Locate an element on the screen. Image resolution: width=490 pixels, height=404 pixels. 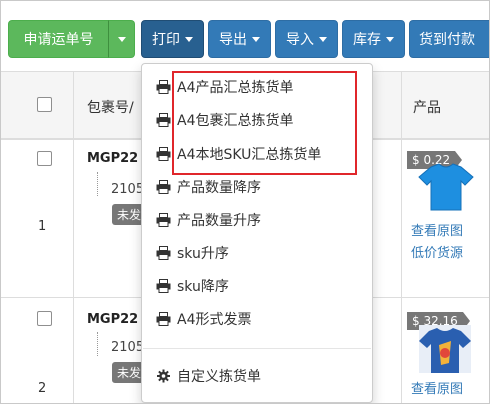
apply-waybill-button: 申请运单号 is located at coordinates (58, 39).